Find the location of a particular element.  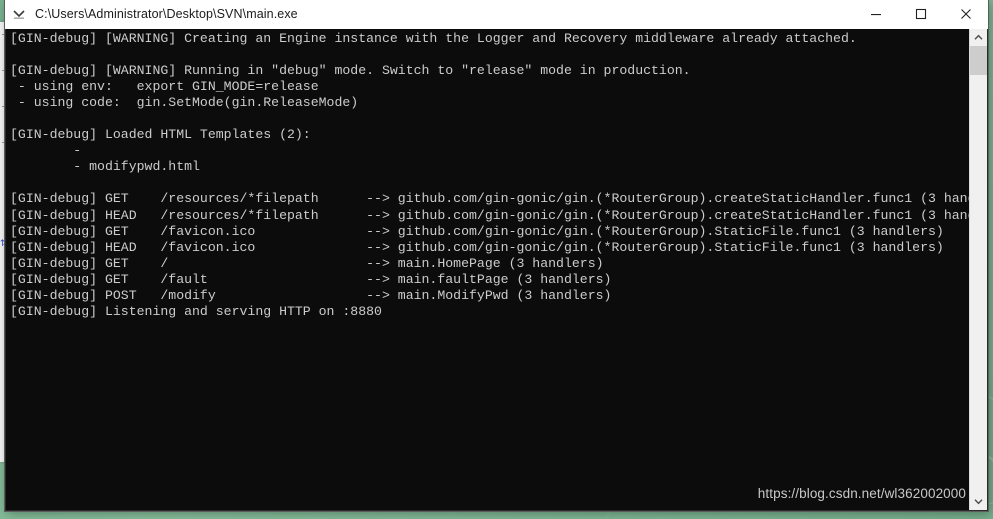

maximize-icon is located at coordinates (920, 14).